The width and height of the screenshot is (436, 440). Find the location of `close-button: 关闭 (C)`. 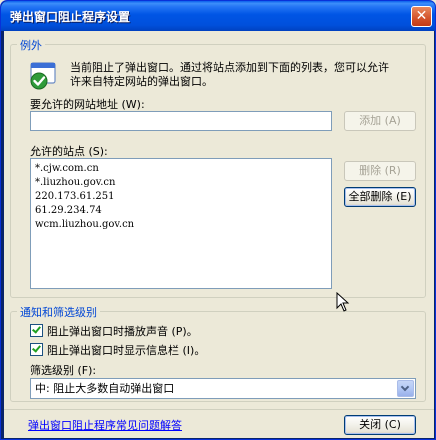

close-button: 关闭 (C) is located at coordinates (380, 425).